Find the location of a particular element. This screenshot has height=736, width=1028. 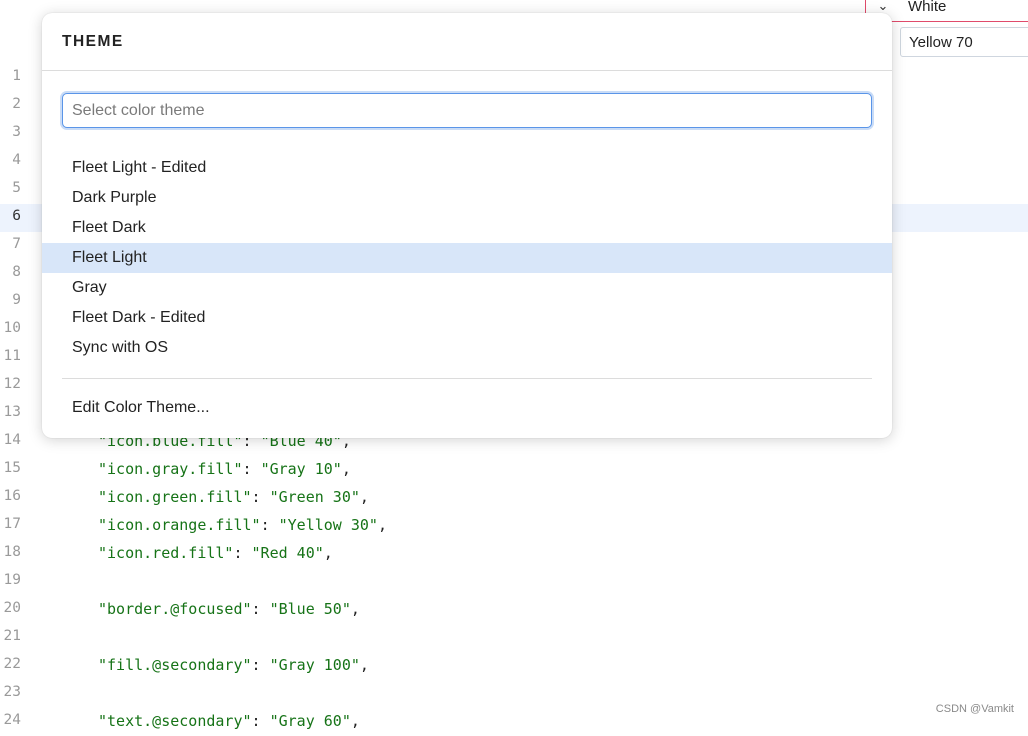

theme-option: Fleet Light - Edited is located at coordinates (467, 168).